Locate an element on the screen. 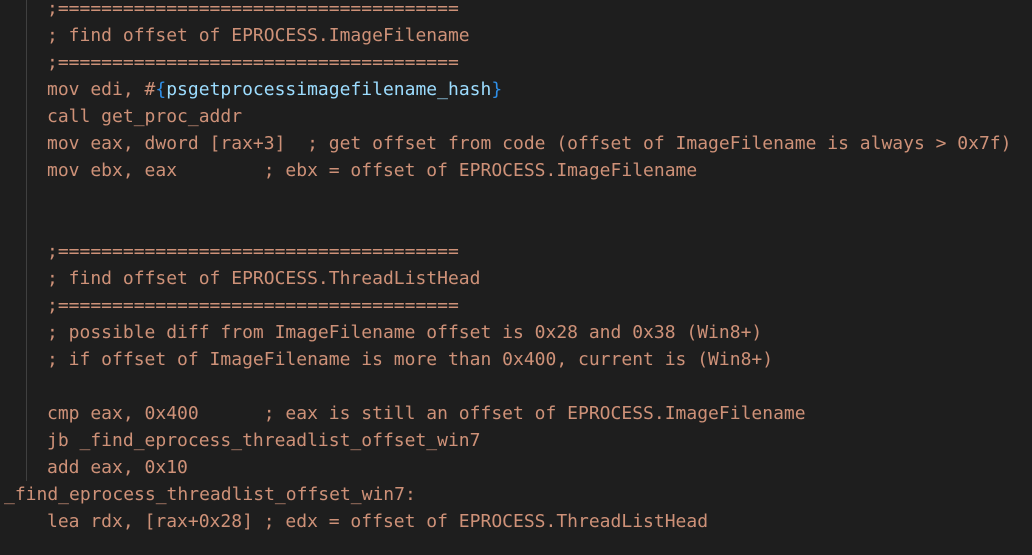 This screenshot has height=555, width=1032. code-label-line: _find_eprocess_threadlist_offset_win7: is located at coordinates (210, 494).